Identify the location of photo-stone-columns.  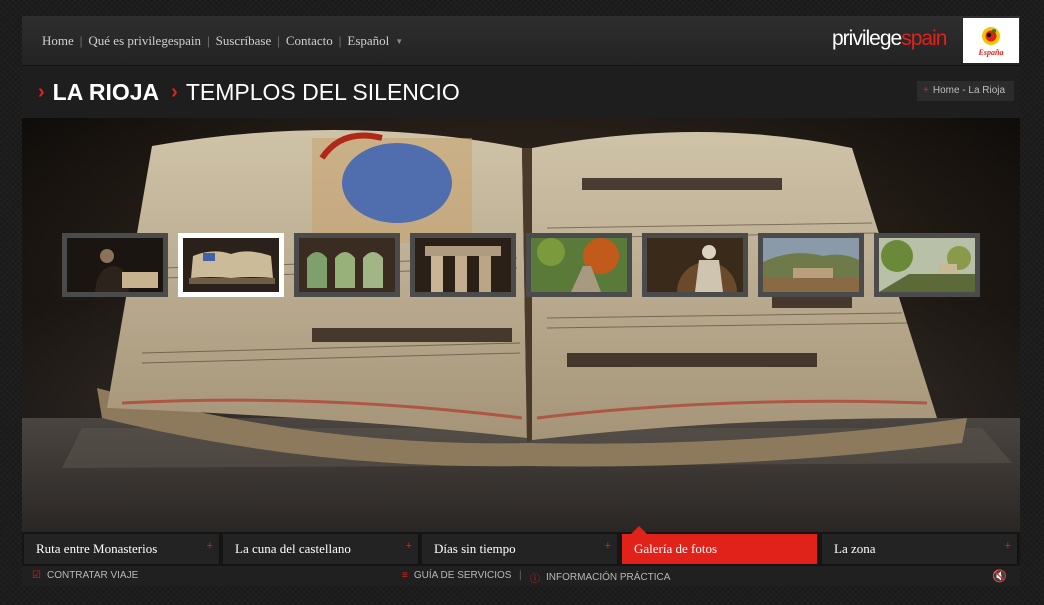
(463, 265).